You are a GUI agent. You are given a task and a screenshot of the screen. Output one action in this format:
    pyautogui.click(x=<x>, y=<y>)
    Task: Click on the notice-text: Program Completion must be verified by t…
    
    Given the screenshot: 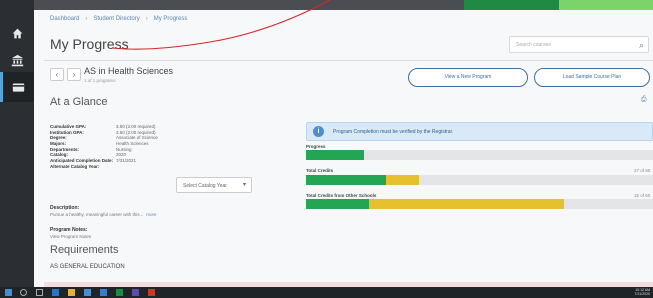 What is the action you would take?
    pyautogui.click(x=393, y=132)
    